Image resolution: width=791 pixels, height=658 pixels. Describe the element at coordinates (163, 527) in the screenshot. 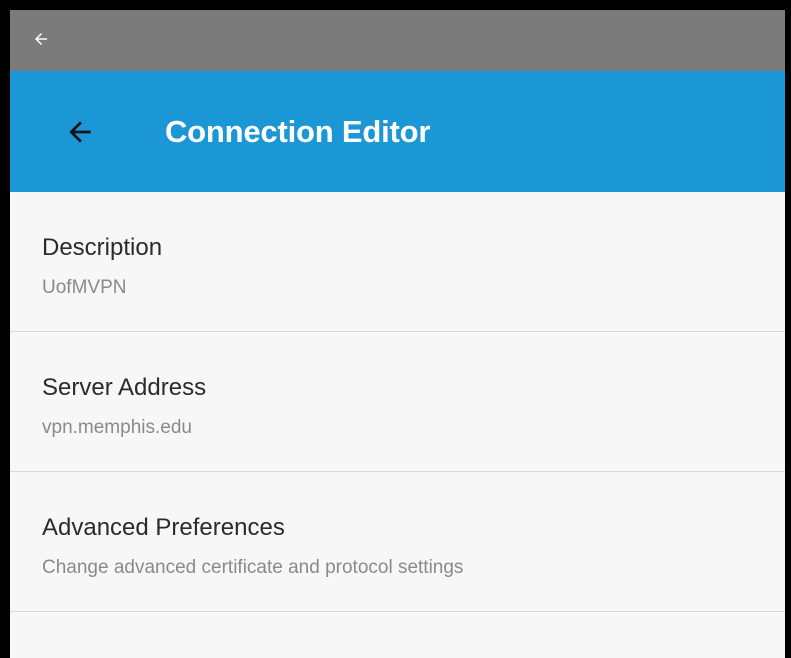

I see `item-title: Advanced Preferences` at that location.